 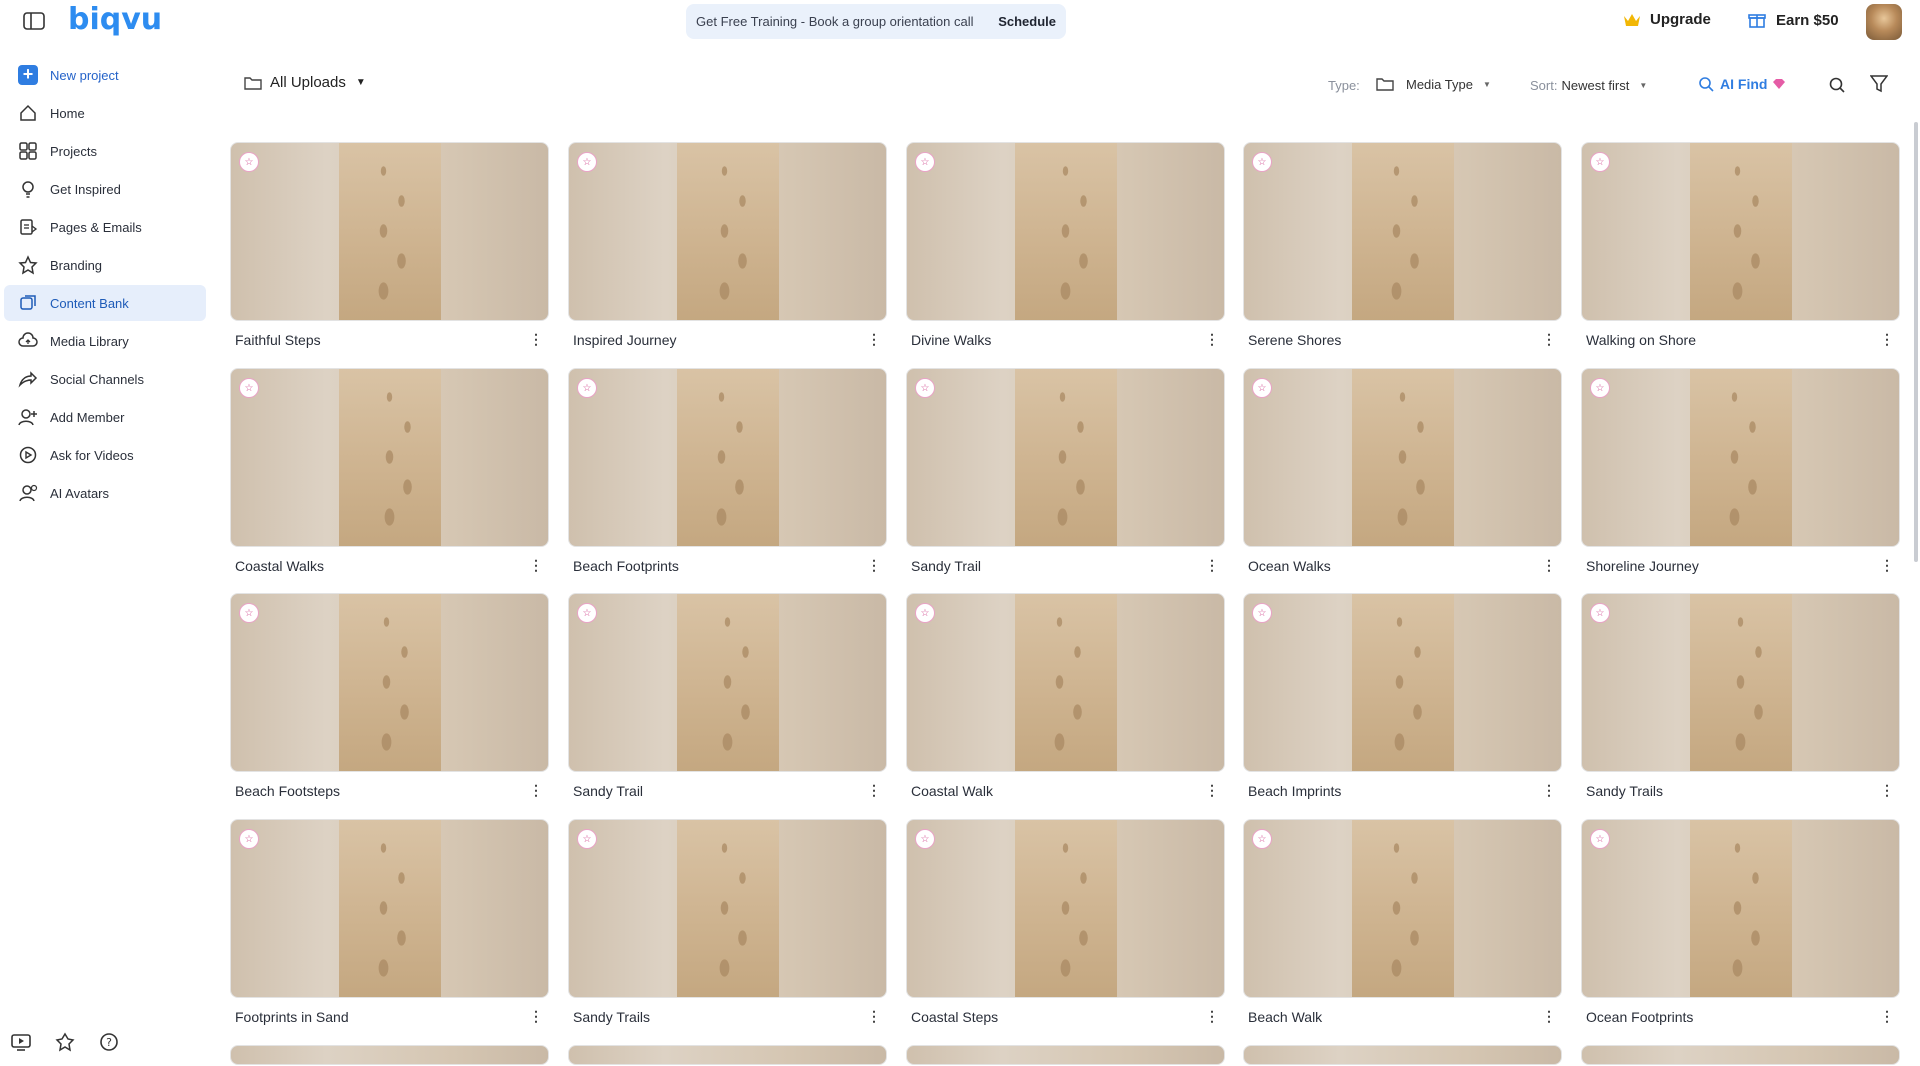 I want to click on sidebar-item-add-member: Add Member, so click(x=105, y=417).